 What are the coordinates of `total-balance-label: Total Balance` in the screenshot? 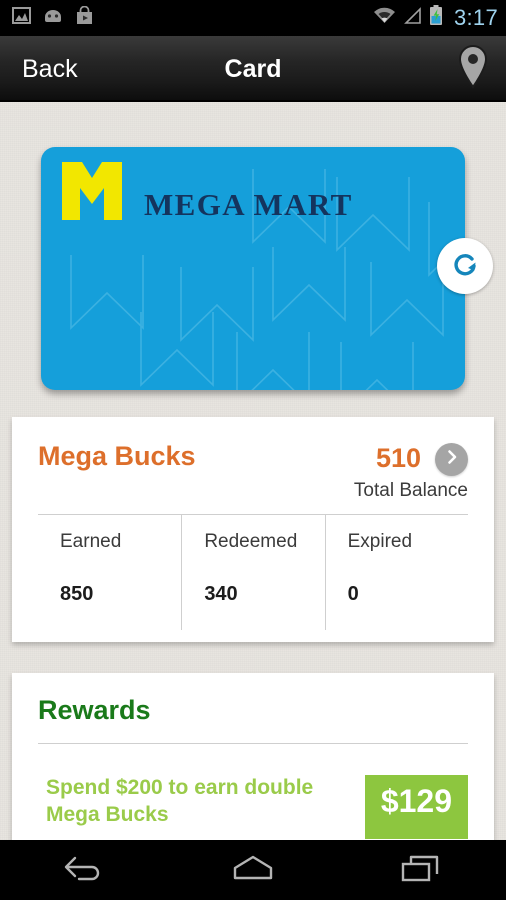 It's located at (410, 490).